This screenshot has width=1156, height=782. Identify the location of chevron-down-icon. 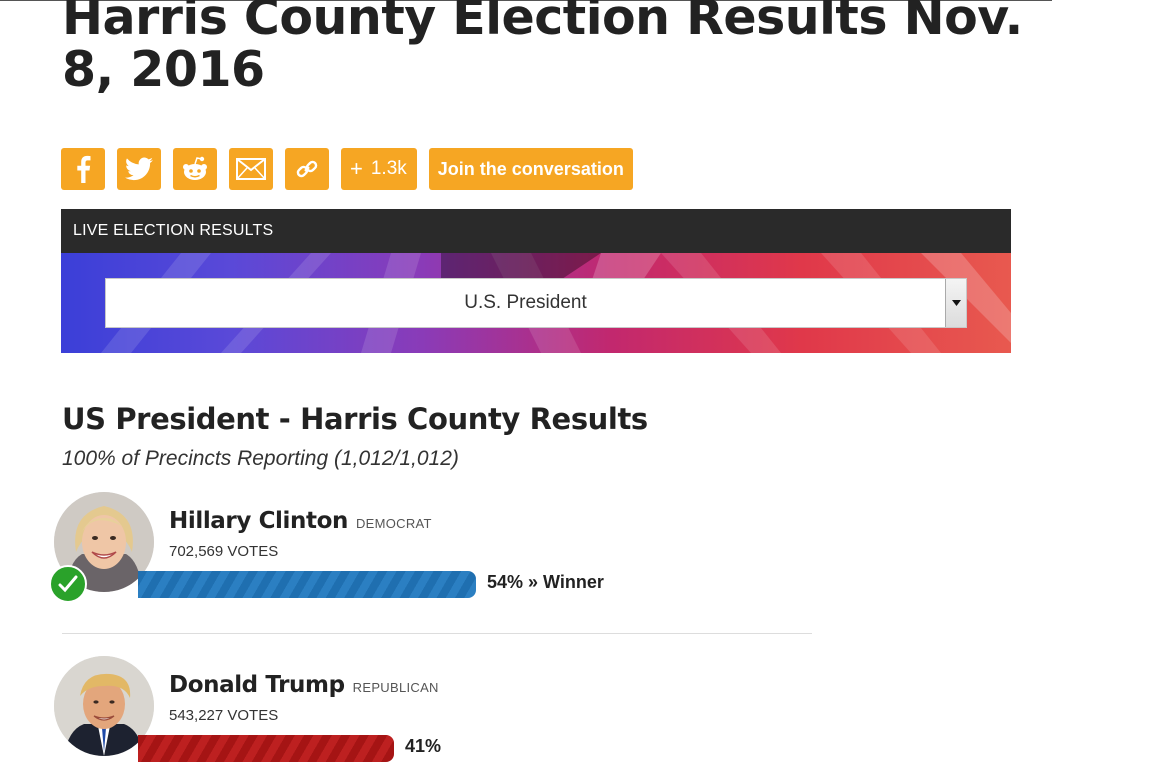
(955, 303).